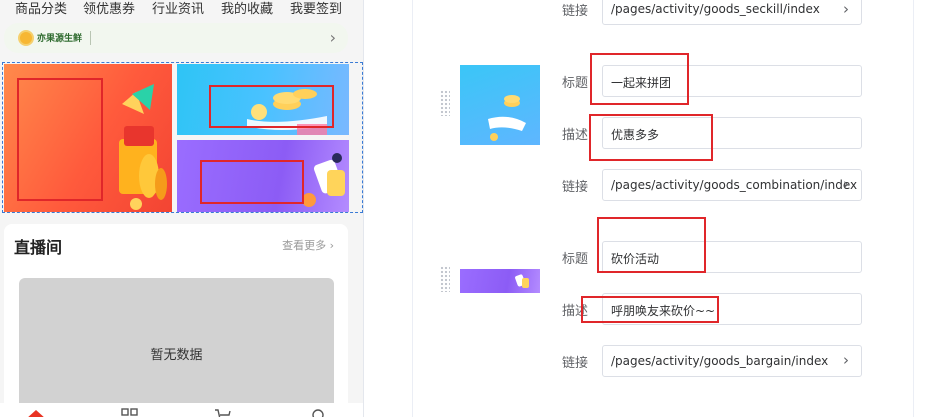  Describe the element at coordinates (38, 247) in the screenshot. I see `live-title: 直播间` at that location.